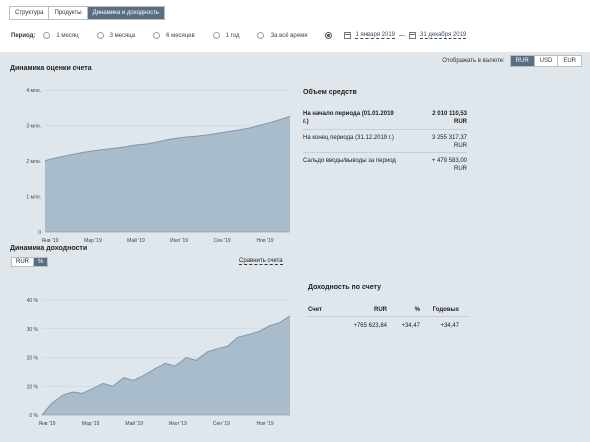  What do you see at coordinates (115, 35) in the screenshot?
I see `period-option-3m: 3 месяца` at bounding box center [115, 35].